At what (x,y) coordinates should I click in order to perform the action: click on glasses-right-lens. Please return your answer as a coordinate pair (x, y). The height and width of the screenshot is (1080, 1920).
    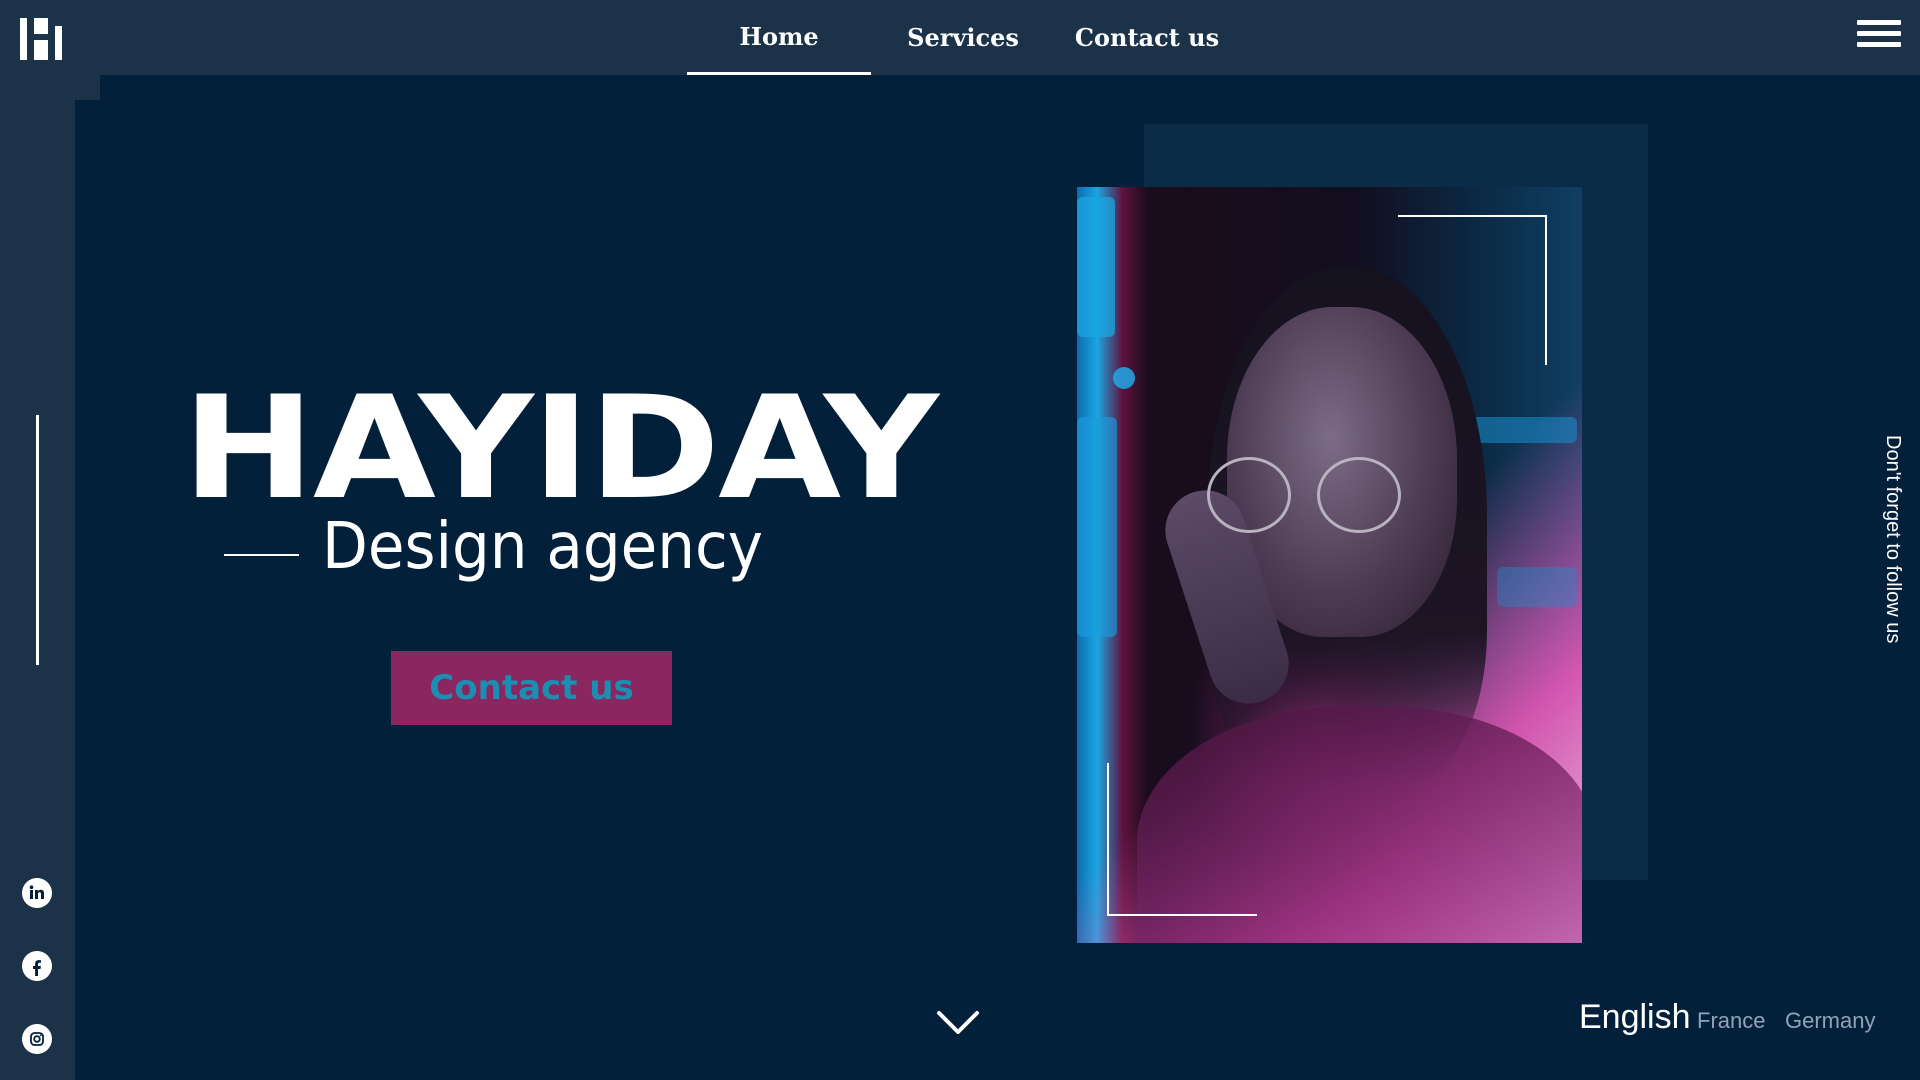
    Looking at the image, I should click on (1359, 495).